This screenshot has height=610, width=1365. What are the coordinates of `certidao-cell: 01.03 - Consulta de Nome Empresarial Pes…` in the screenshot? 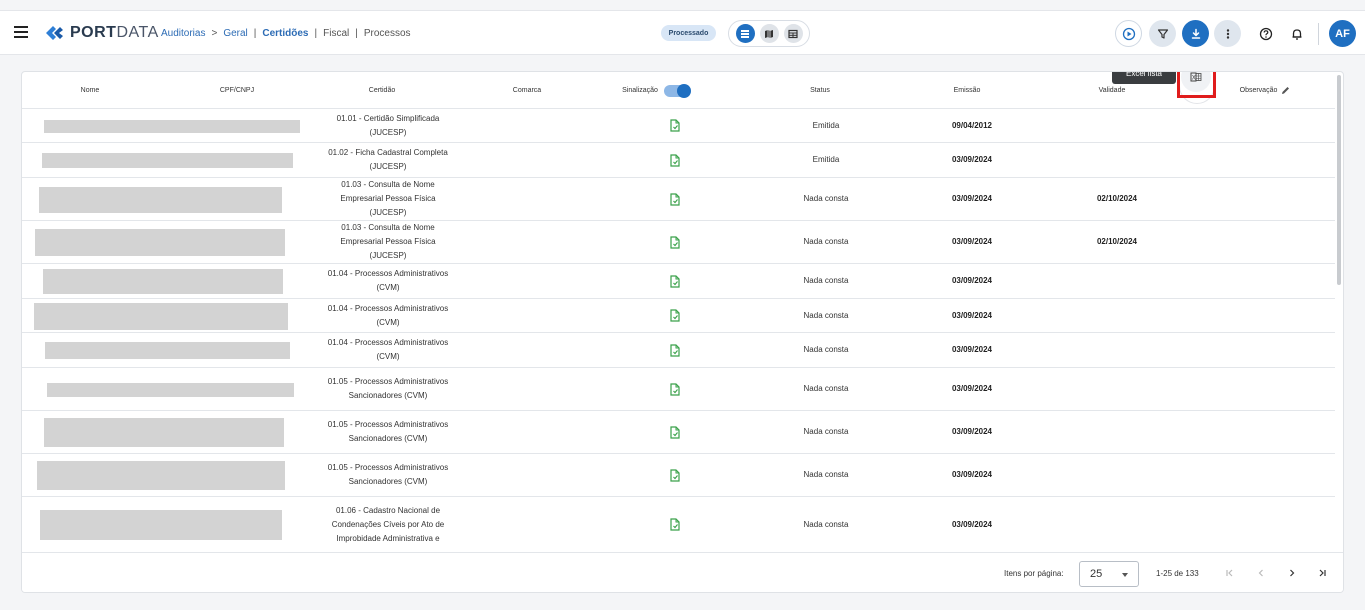 It's located at (388, 199).